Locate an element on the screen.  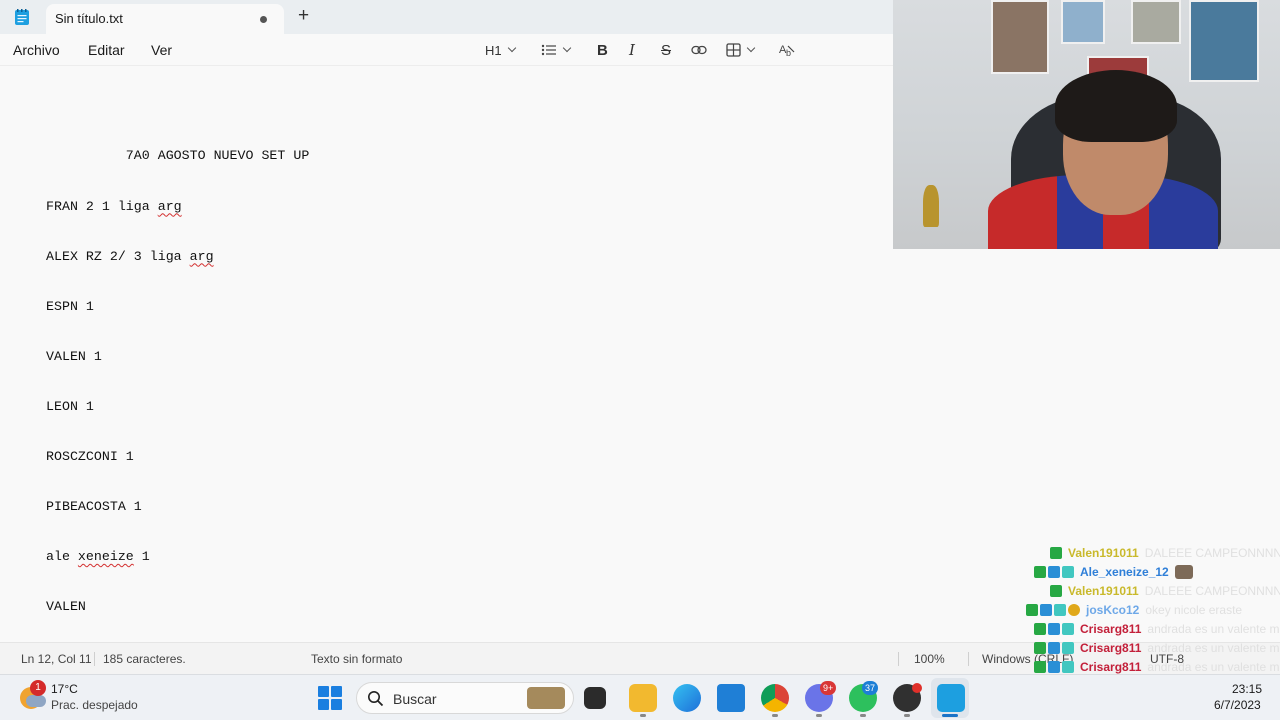
task-view-icon is located at coordinates (595, 698).